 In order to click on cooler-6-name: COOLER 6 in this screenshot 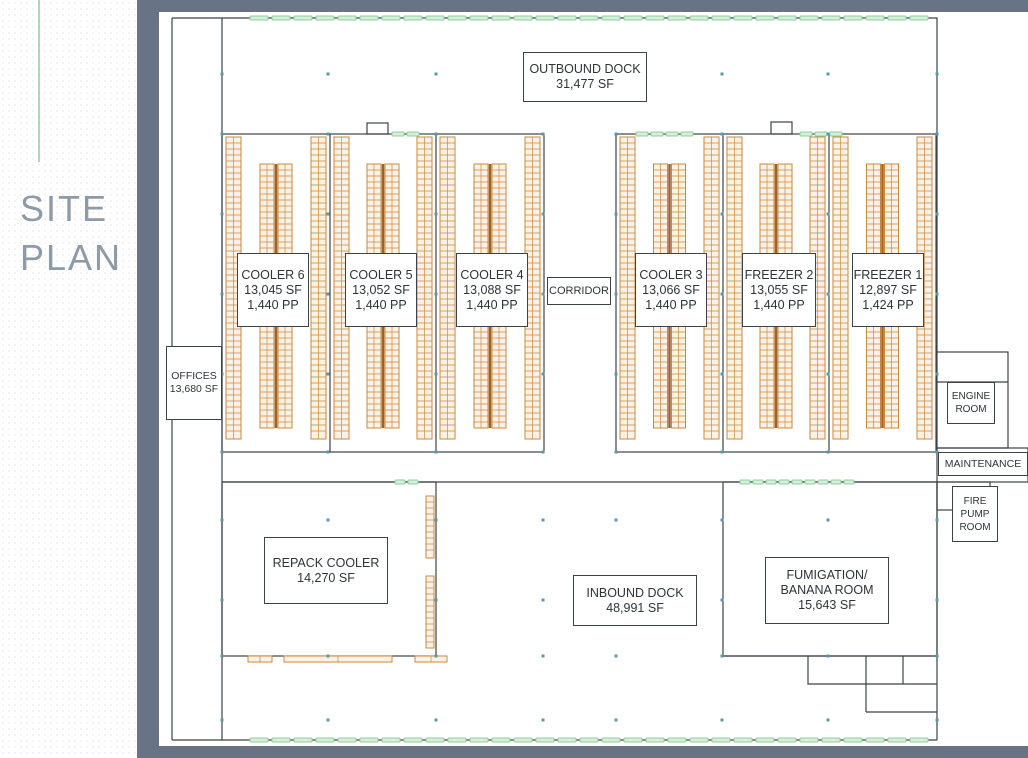, I will do `click(273, 274)`.